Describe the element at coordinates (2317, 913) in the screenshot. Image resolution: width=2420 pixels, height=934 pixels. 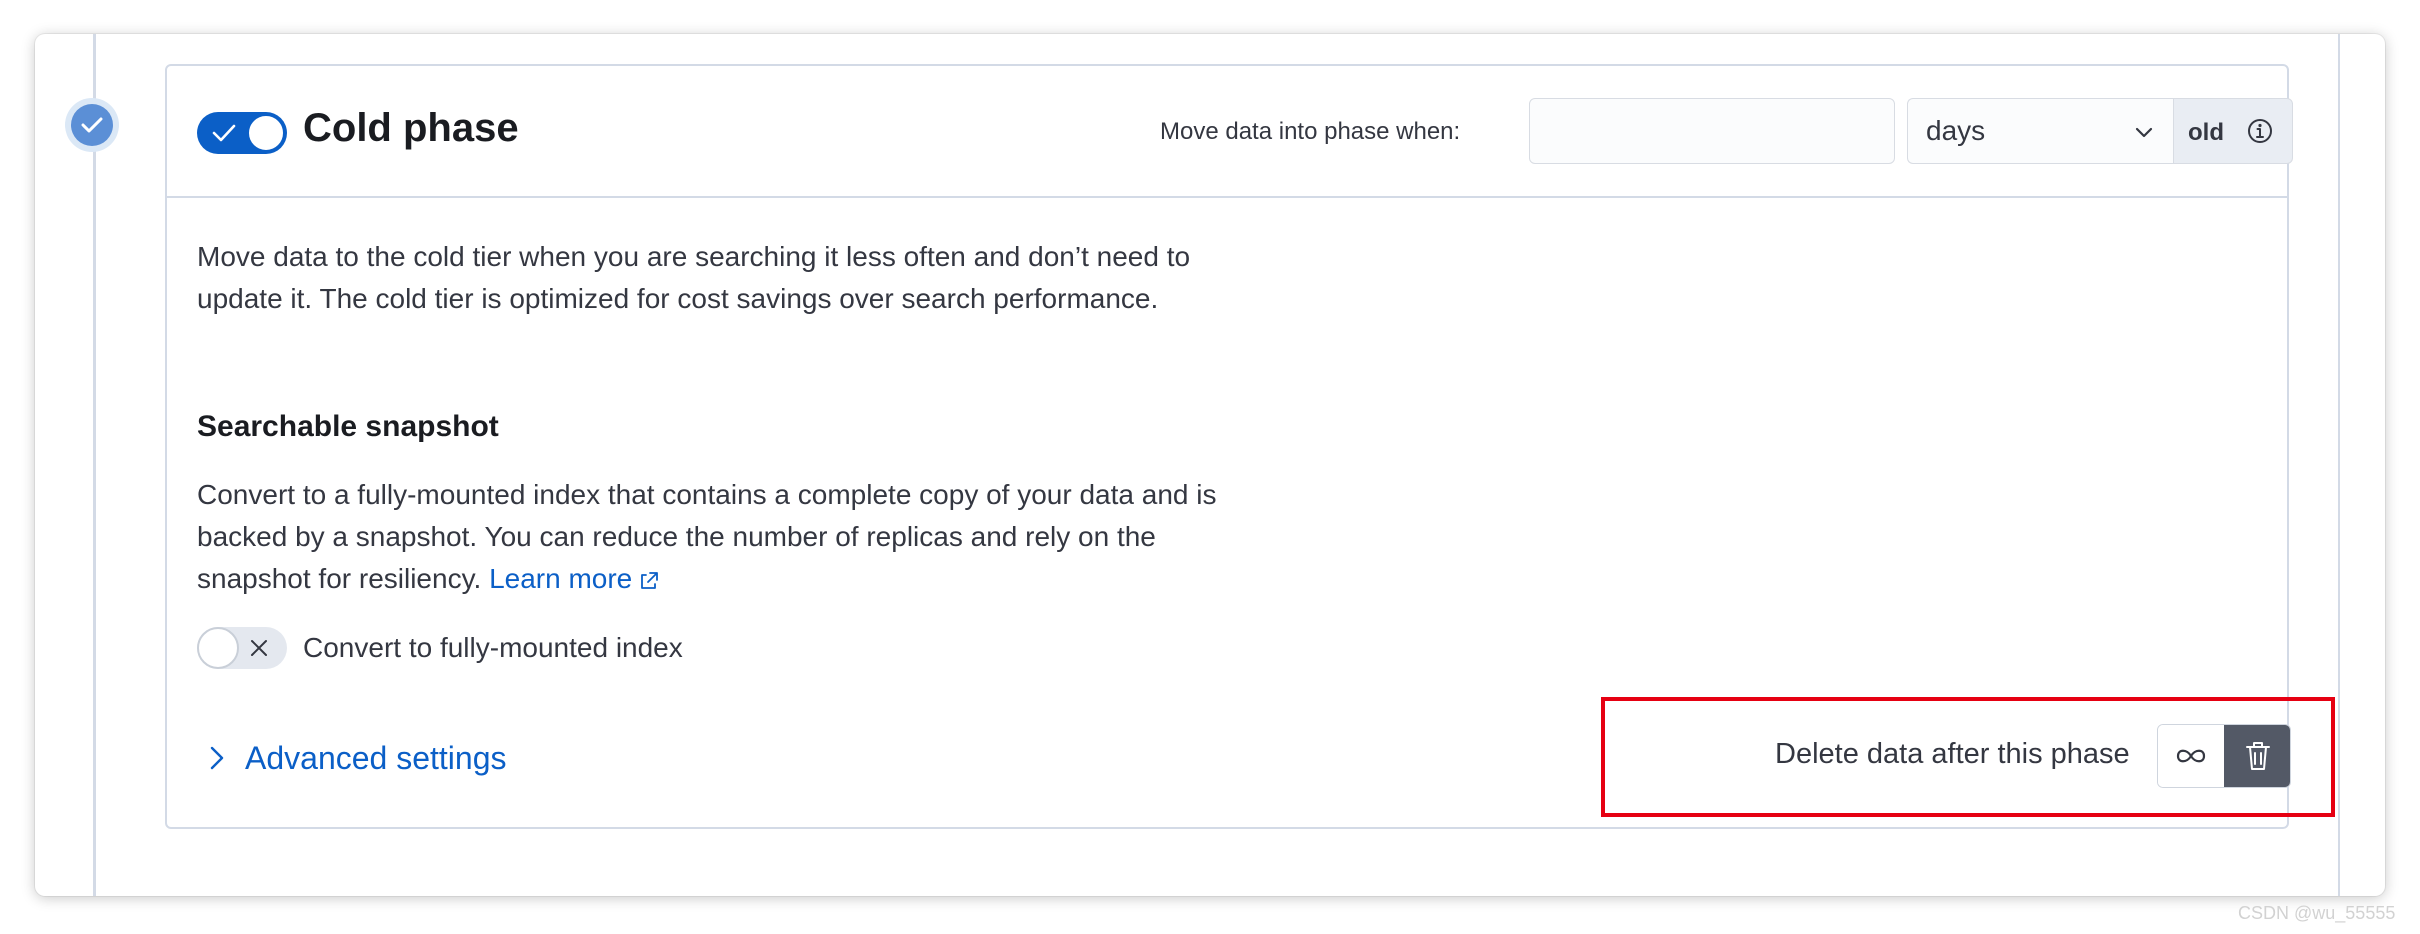
I see `watermark: CSDN @wu_55555` at that location.